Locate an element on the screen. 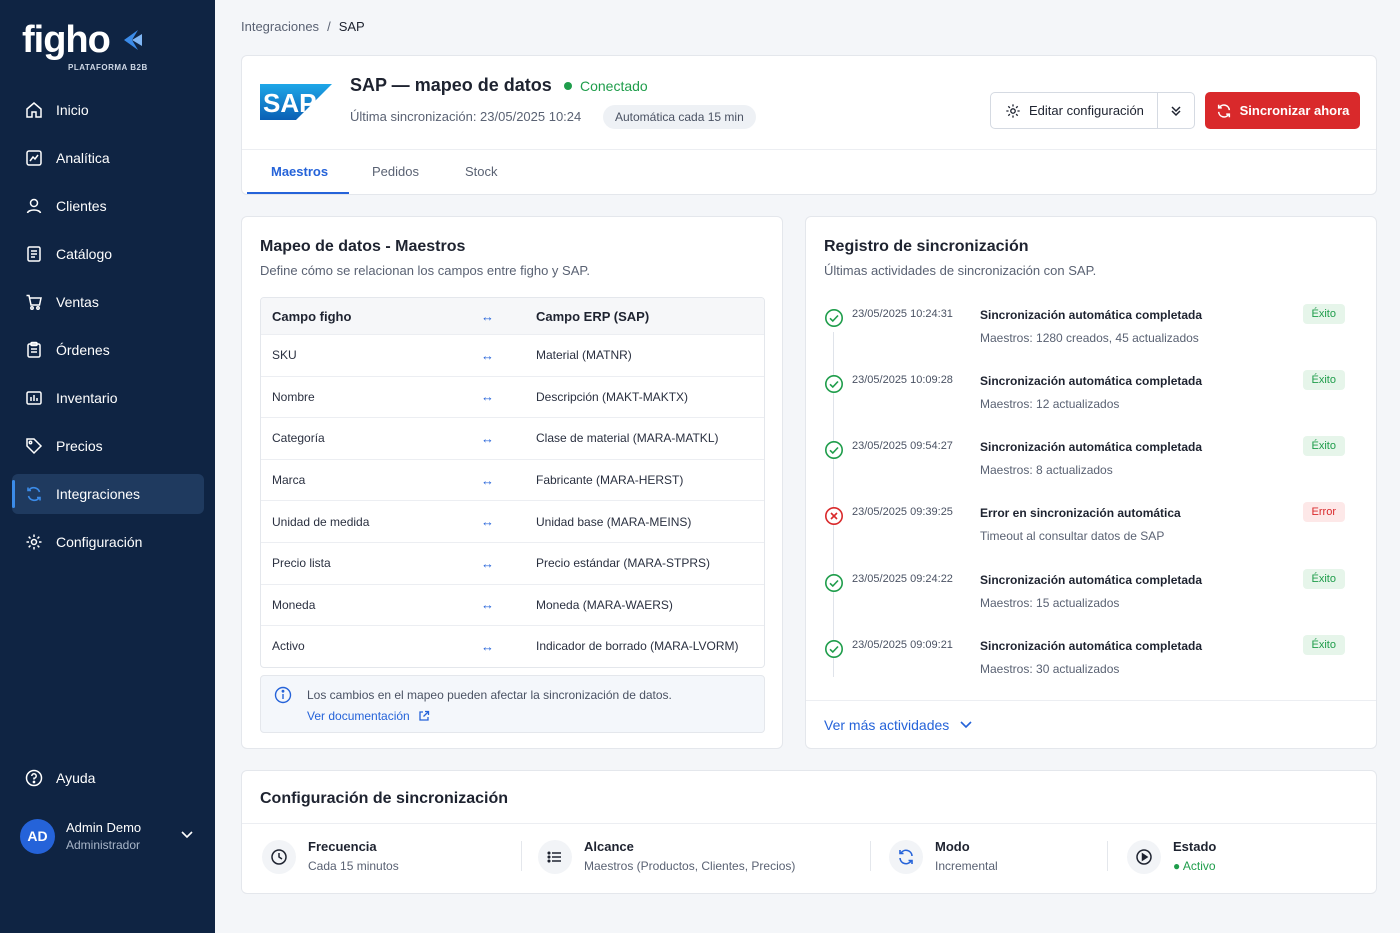  refresh-icon is located at coordinates (1223, 110).